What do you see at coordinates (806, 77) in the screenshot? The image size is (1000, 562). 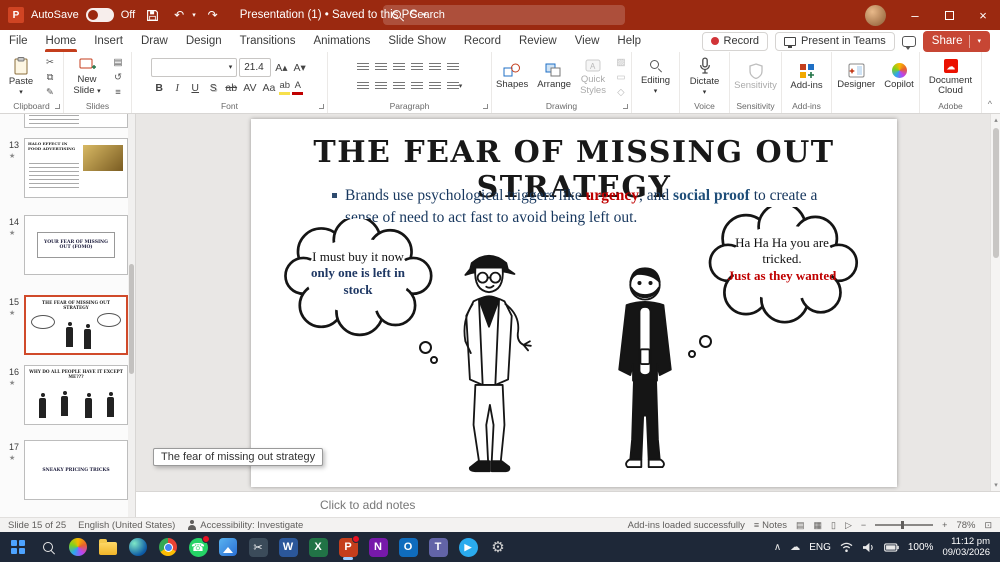 I see `addins-button: Add-ins` at bounding box center [806, 77].